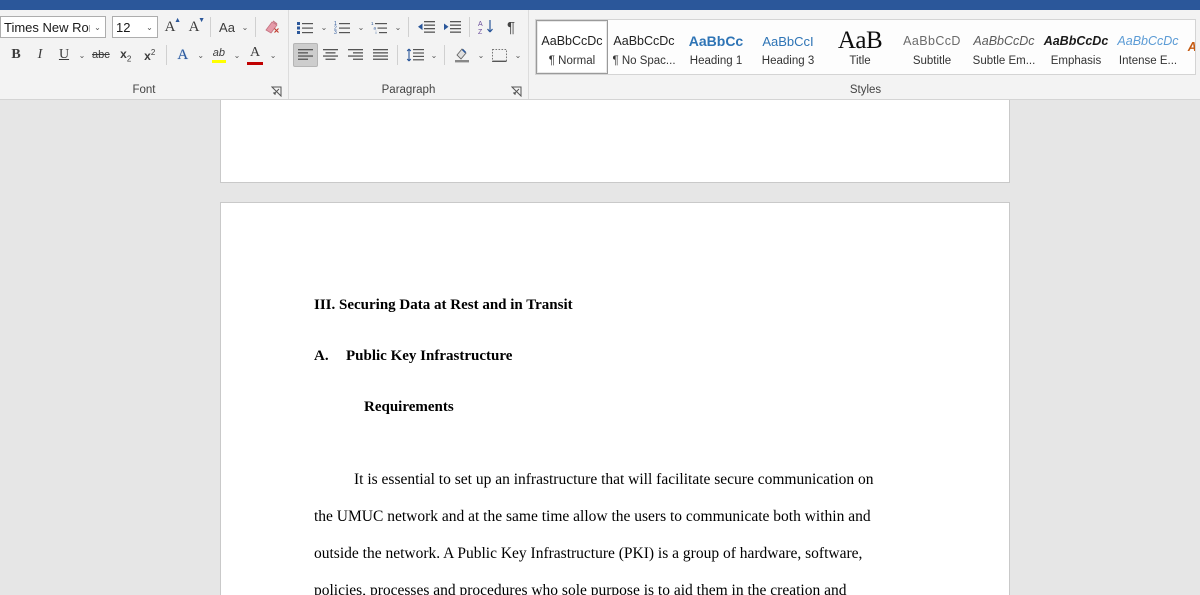 The image size is (1200, 595). I want to click on clear-formatting-button, so click(272, 27).